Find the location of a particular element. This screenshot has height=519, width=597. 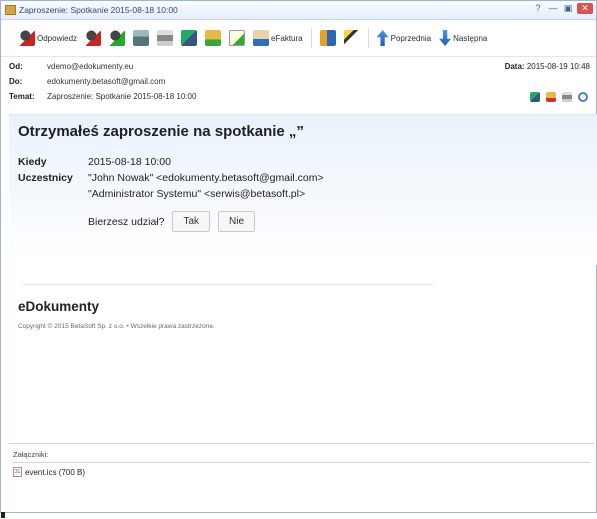

efaktura-button: eFaktura is located at coordinates (278, 38).